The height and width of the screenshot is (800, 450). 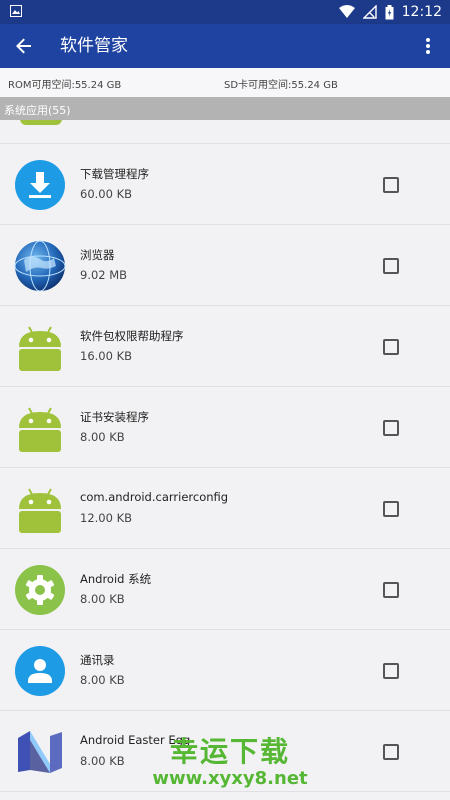 I want to click on storage-info: ROM可用空间:55.24 GB SD卡可用空间:55.24 GB, so click(x=225, y=83).